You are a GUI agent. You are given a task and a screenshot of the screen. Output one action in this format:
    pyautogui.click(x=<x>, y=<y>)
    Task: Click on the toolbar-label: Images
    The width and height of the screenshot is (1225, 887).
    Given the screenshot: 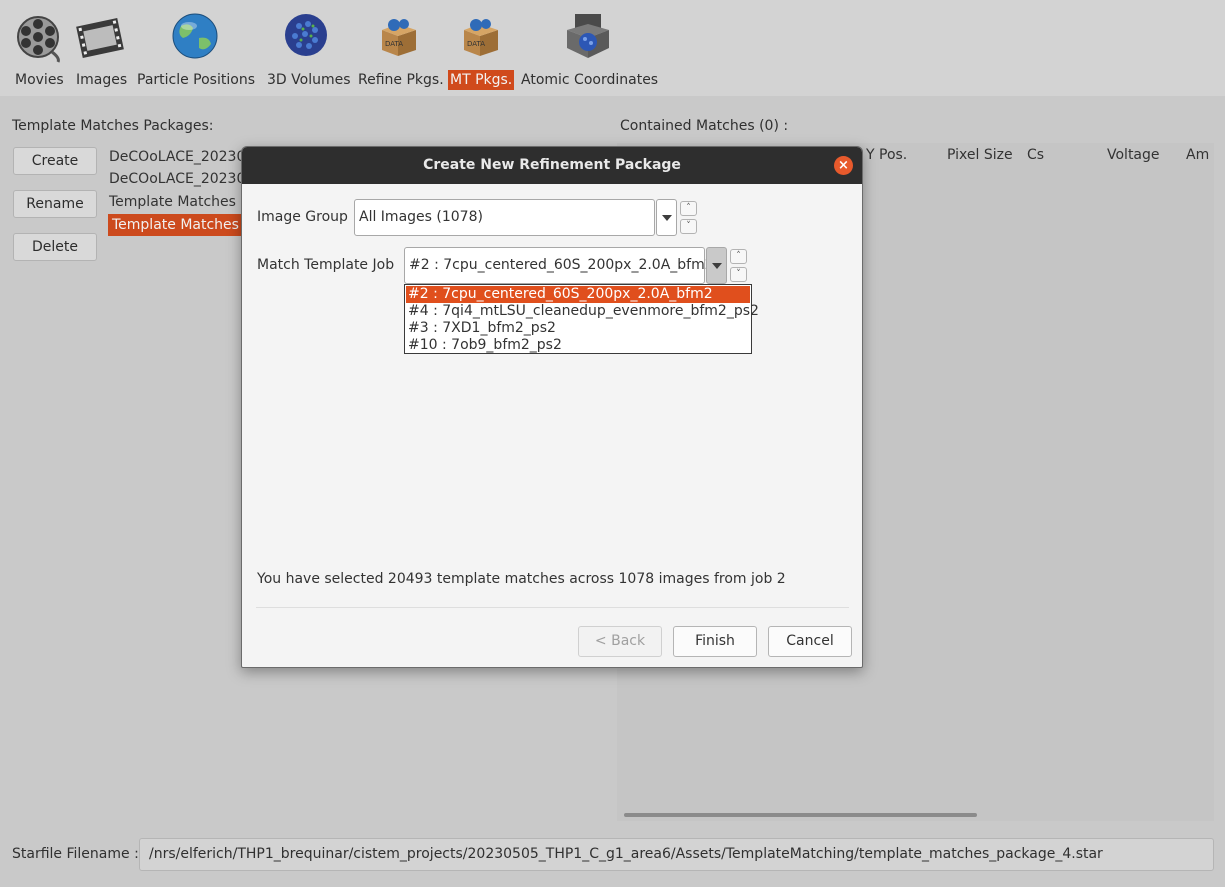 What is the action you would take?
    pyautogui.click(x=102, y=80)
    